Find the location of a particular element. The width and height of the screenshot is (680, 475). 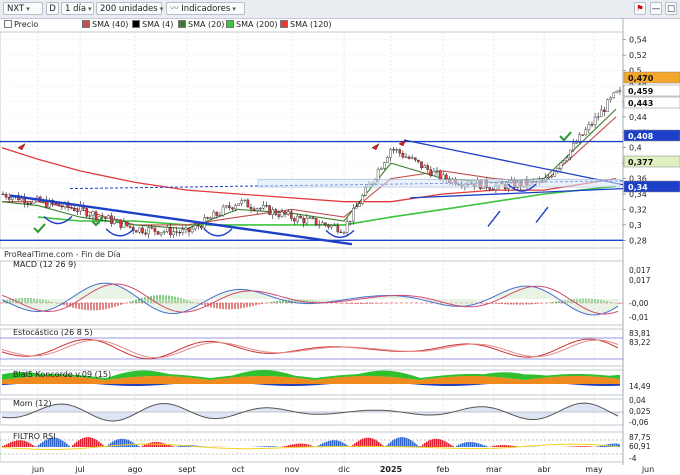

month-tick-label: ago is located at coordinates (135, 469).